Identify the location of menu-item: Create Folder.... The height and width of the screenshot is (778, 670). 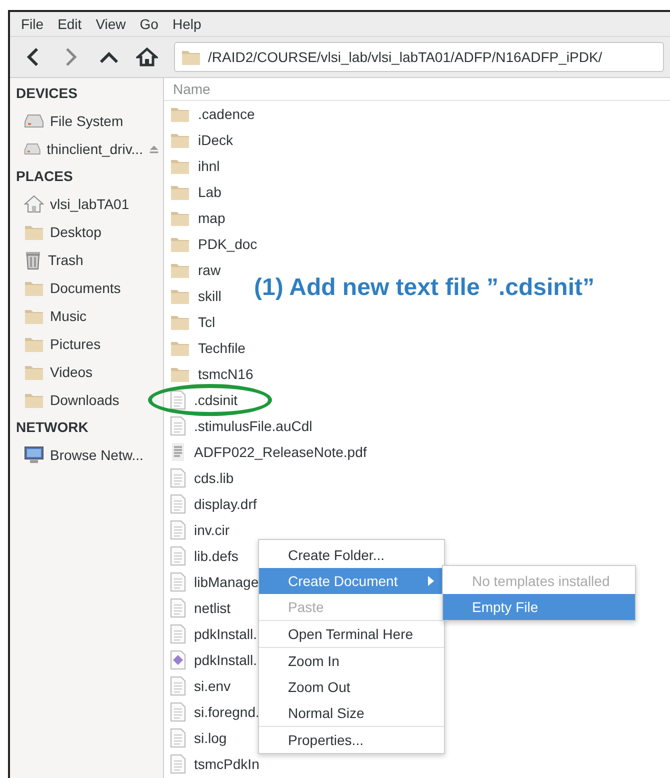
(351, 555).